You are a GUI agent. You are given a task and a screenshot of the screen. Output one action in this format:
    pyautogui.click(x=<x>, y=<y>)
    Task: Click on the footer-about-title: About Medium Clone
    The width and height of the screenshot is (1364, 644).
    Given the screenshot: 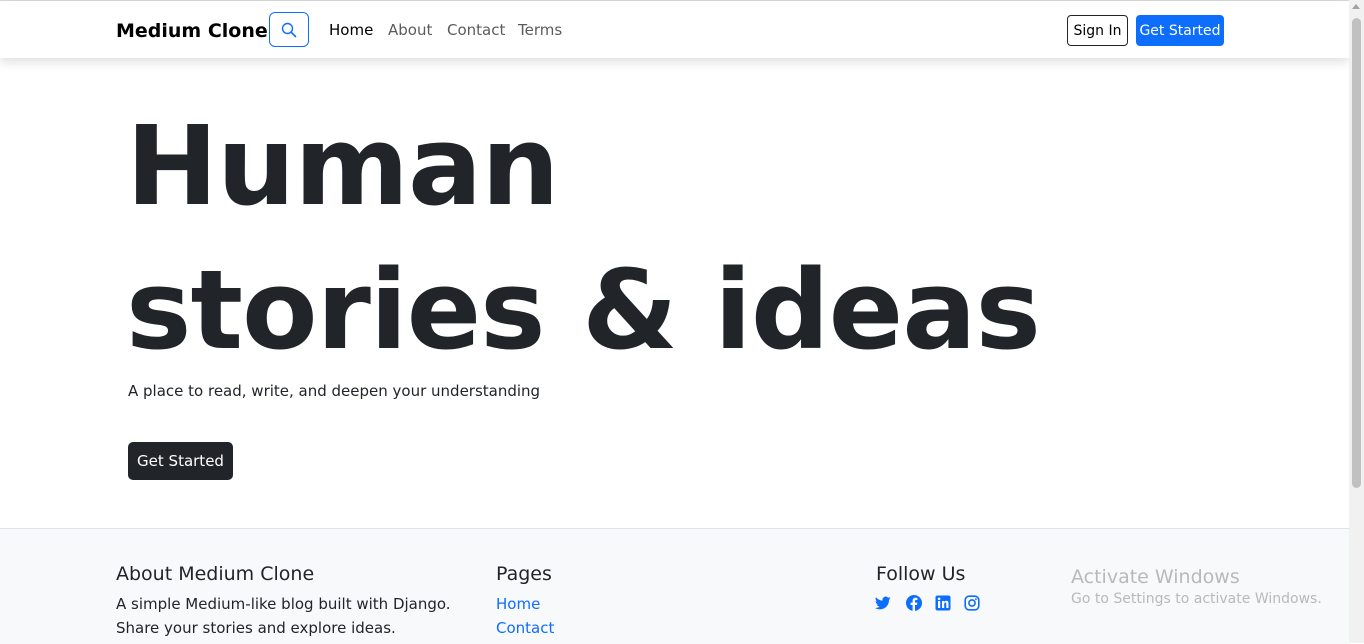 What is the action you would take?
    pyautogui.click(x=215, y=574)
    